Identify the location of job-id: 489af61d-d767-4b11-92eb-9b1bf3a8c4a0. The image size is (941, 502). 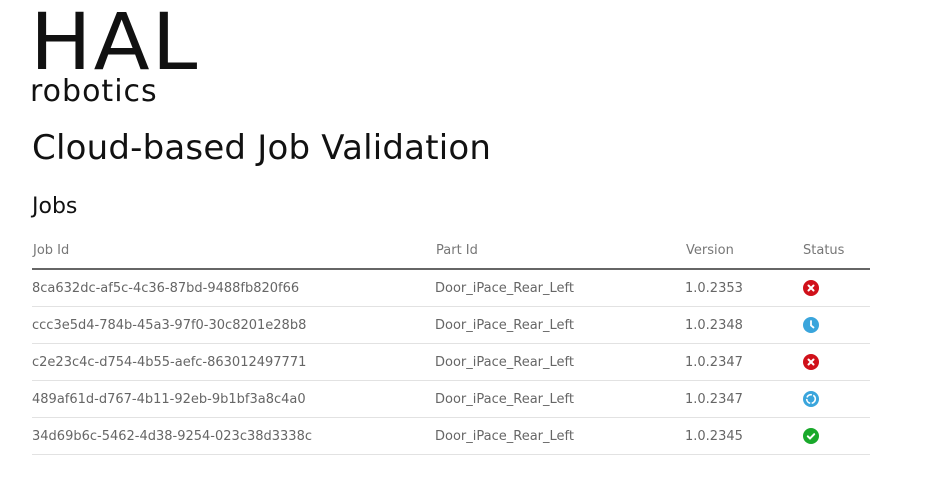
(233, 399).